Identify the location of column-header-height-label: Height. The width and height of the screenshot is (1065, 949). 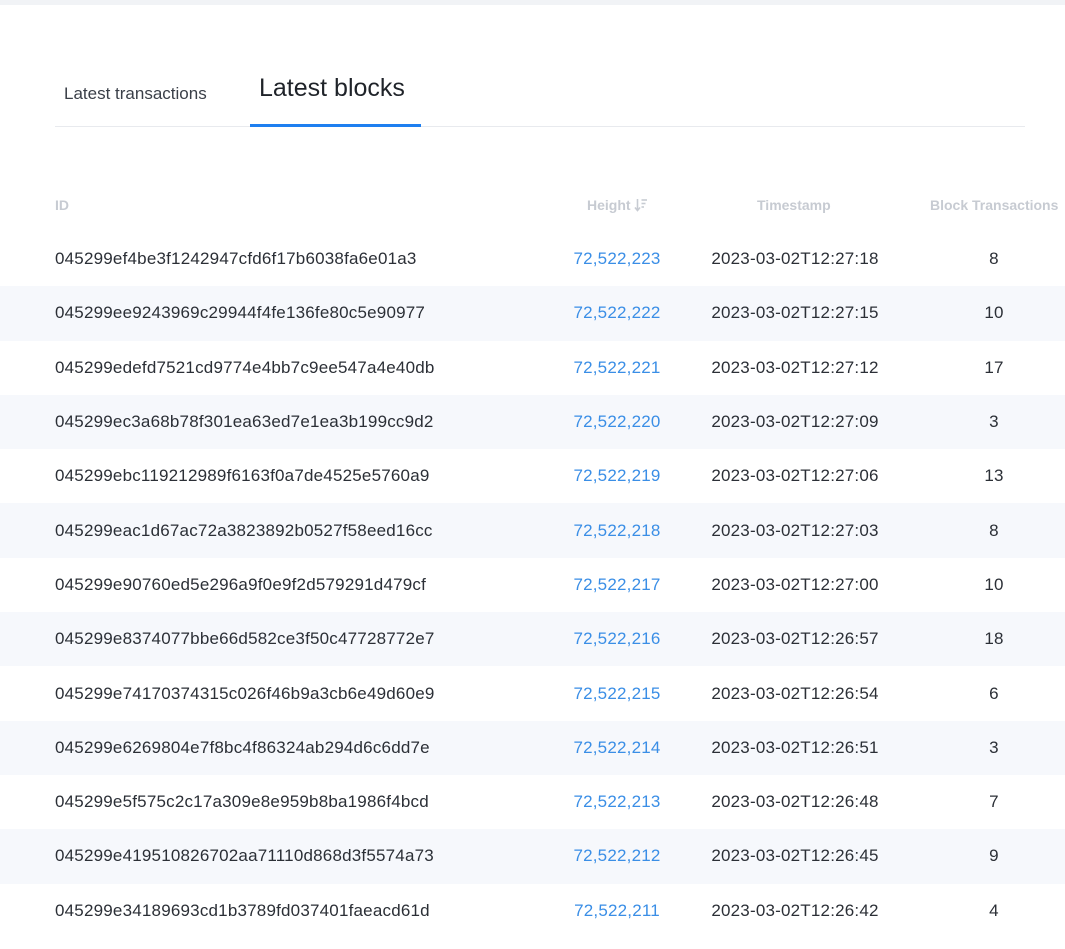
(609, 205).